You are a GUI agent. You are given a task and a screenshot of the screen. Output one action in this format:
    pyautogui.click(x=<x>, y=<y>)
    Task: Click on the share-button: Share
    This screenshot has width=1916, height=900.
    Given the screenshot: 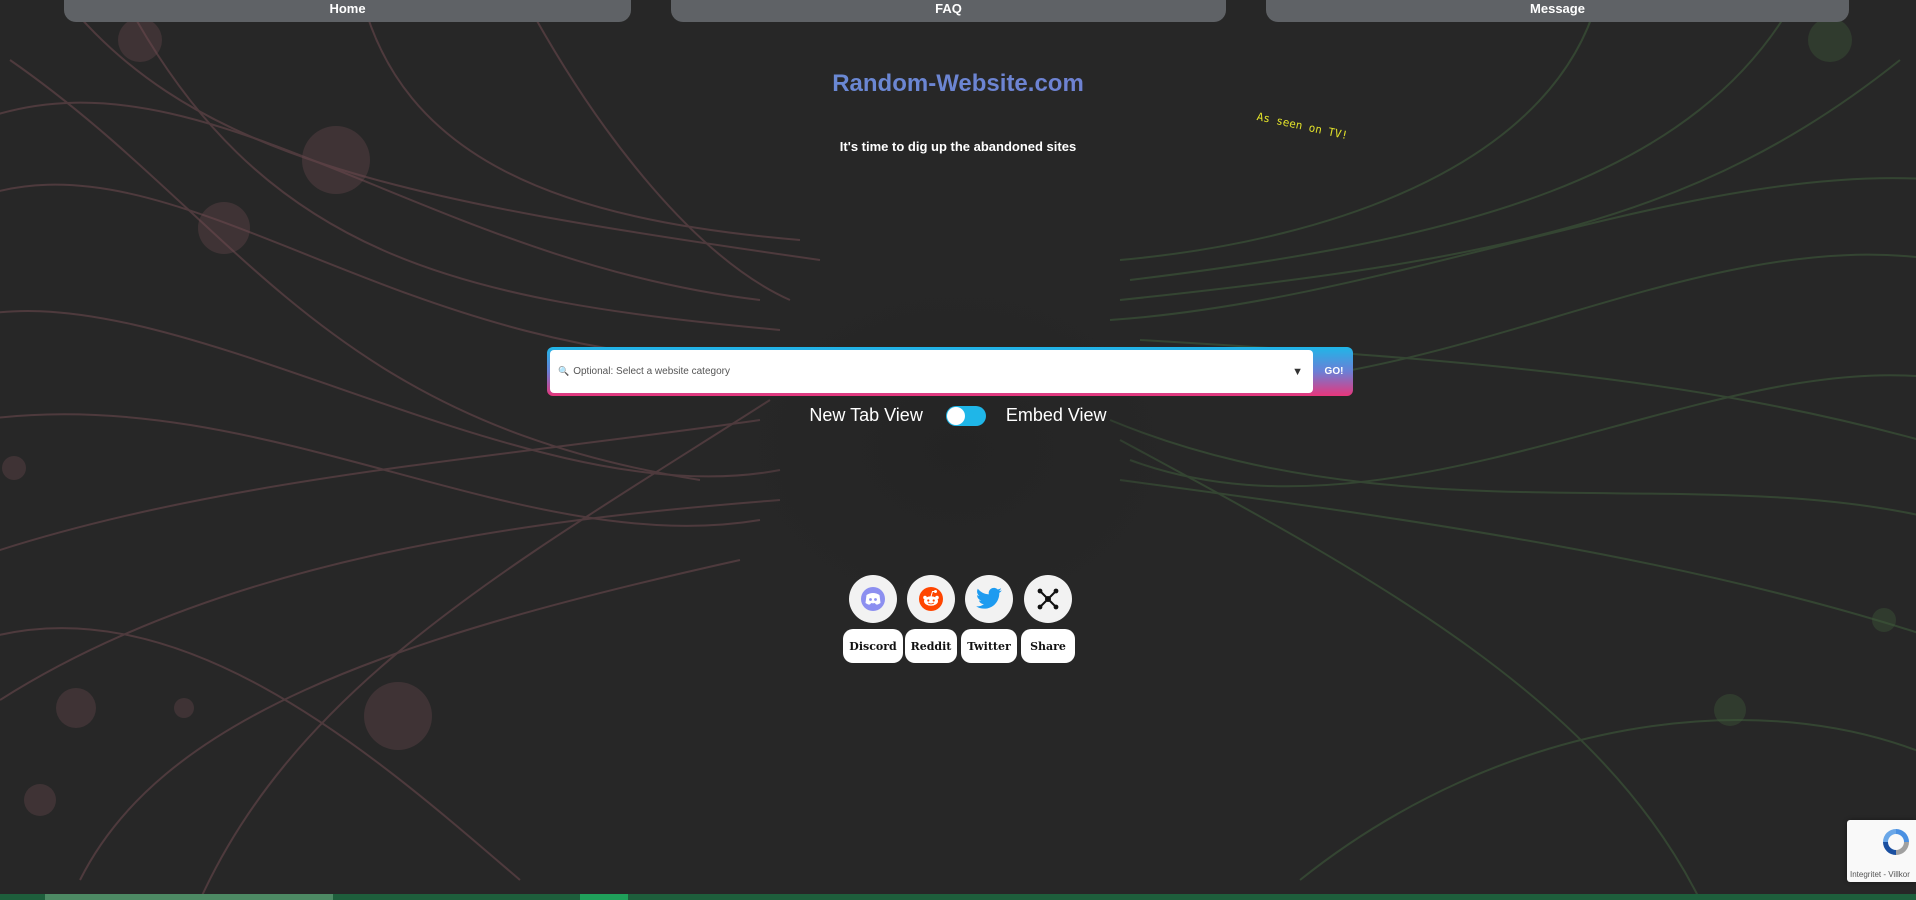 What is the action you would take?
    pyautogui.click(x=1048, y=646)
    